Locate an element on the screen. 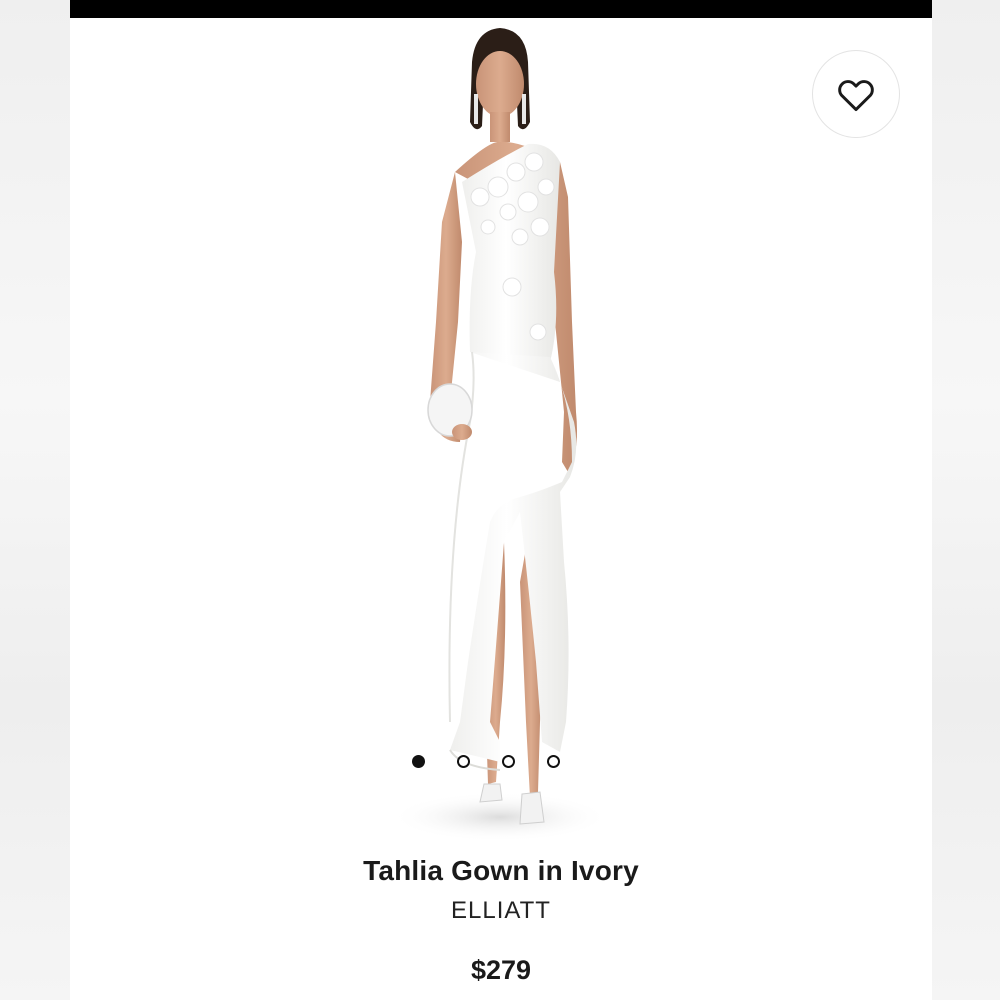 This screenshot has height=1000, width=1000. right-margin is located at coordinates (965, 500).